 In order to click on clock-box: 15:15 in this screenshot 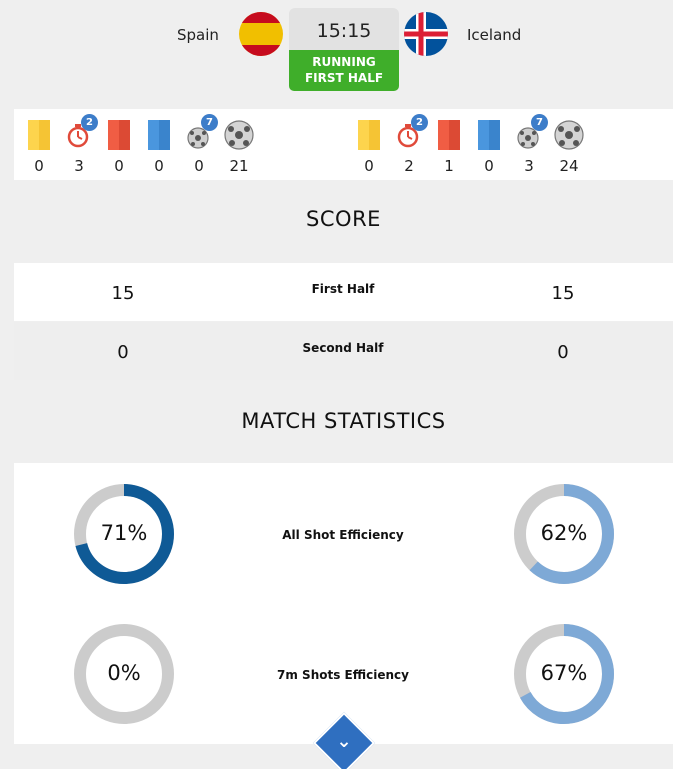, I will do `click(344, 30)`.